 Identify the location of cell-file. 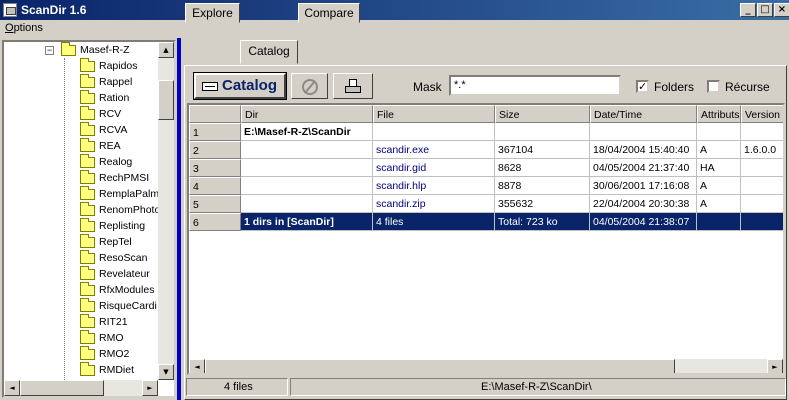
(434, 132).